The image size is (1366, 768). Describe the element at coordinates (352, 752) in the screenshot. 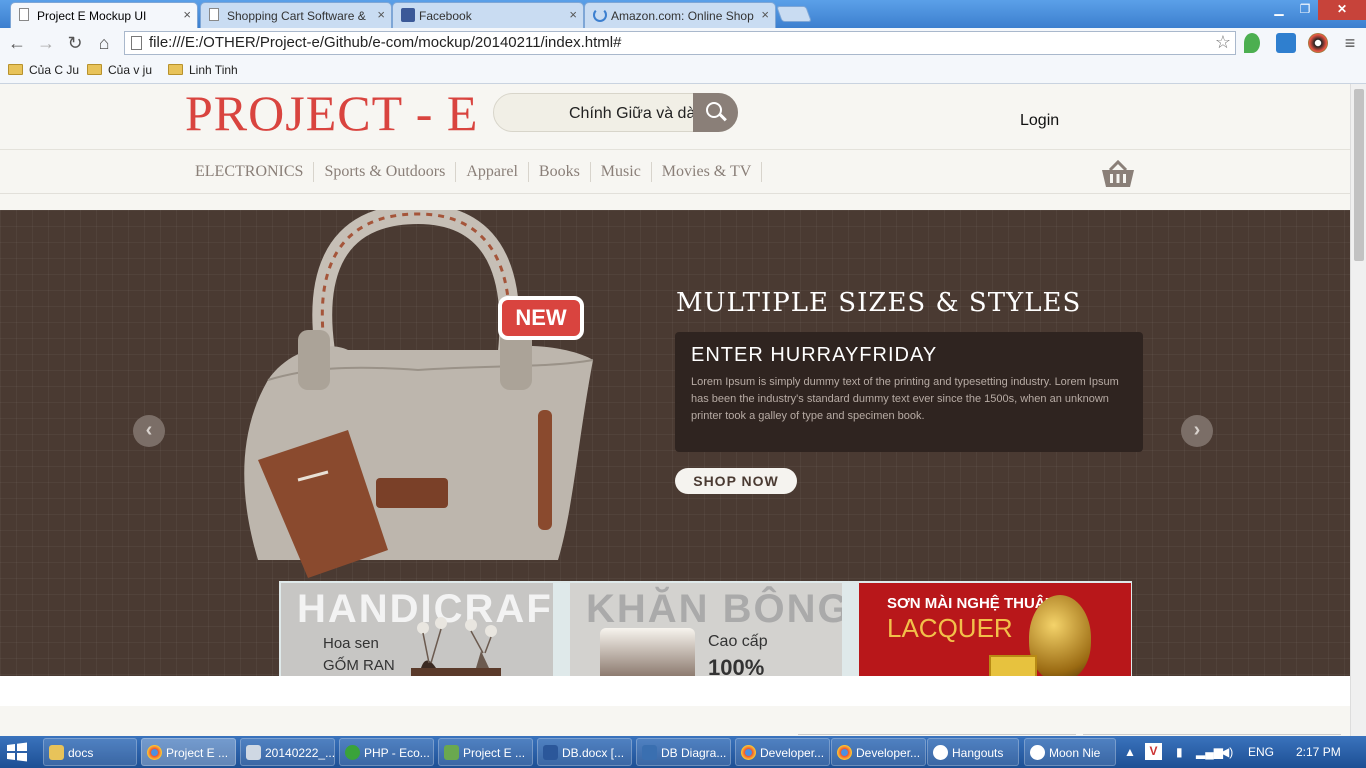

I see `php-icon` at that location.